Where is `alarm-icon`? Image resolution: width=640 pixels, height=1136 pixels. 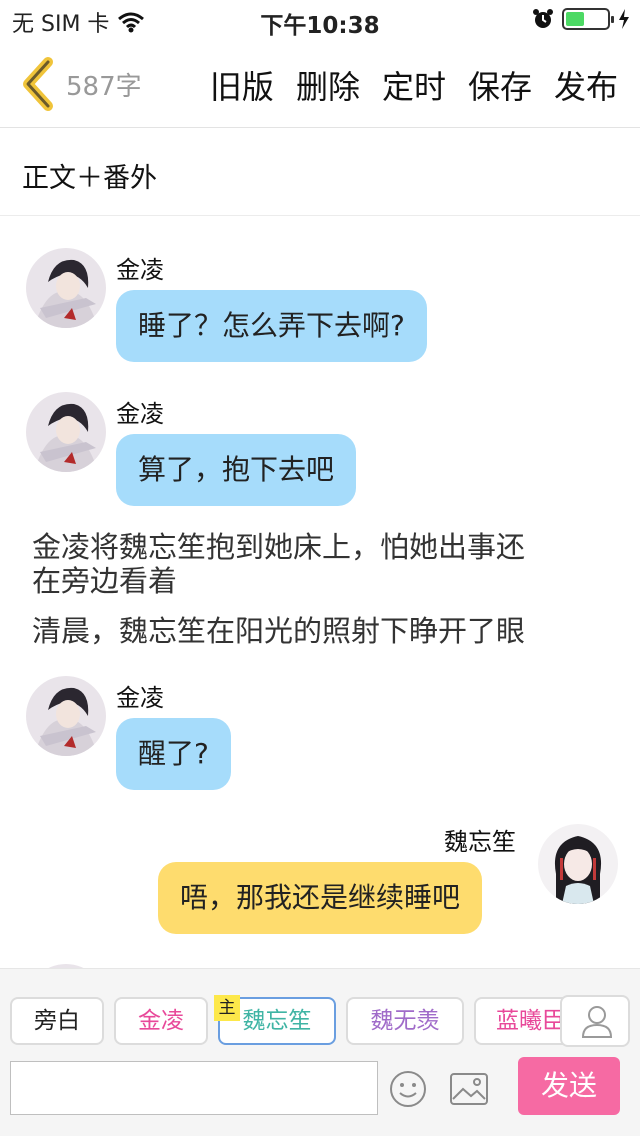
alarm-icon is located at coordinates (543, 18).